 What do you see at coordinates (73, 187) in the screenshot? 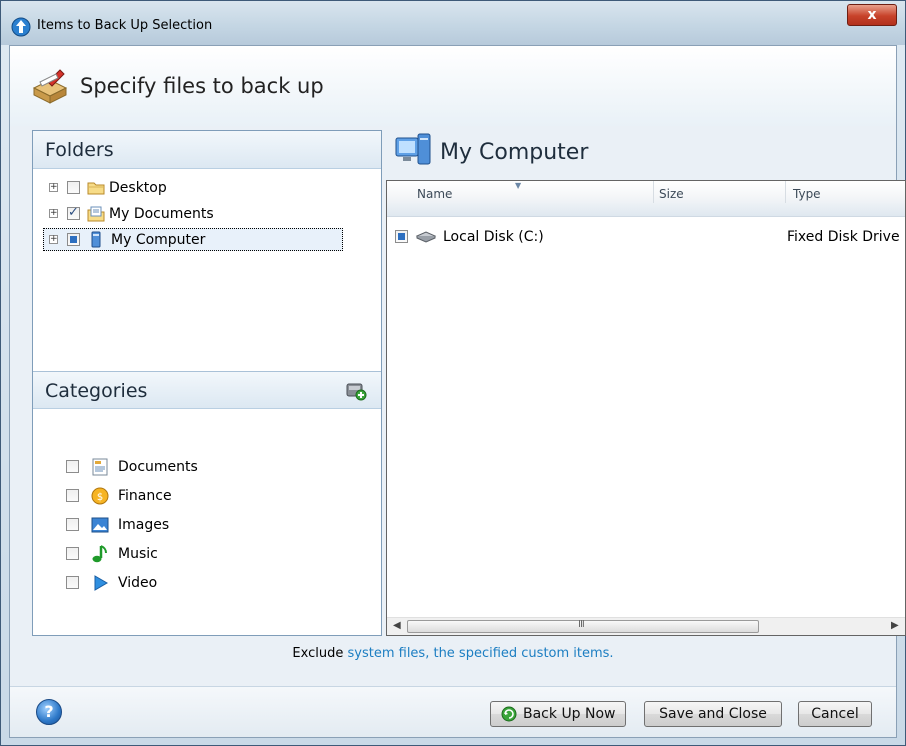
I see `desktop-checkbox` at bounding box center [73, 187].